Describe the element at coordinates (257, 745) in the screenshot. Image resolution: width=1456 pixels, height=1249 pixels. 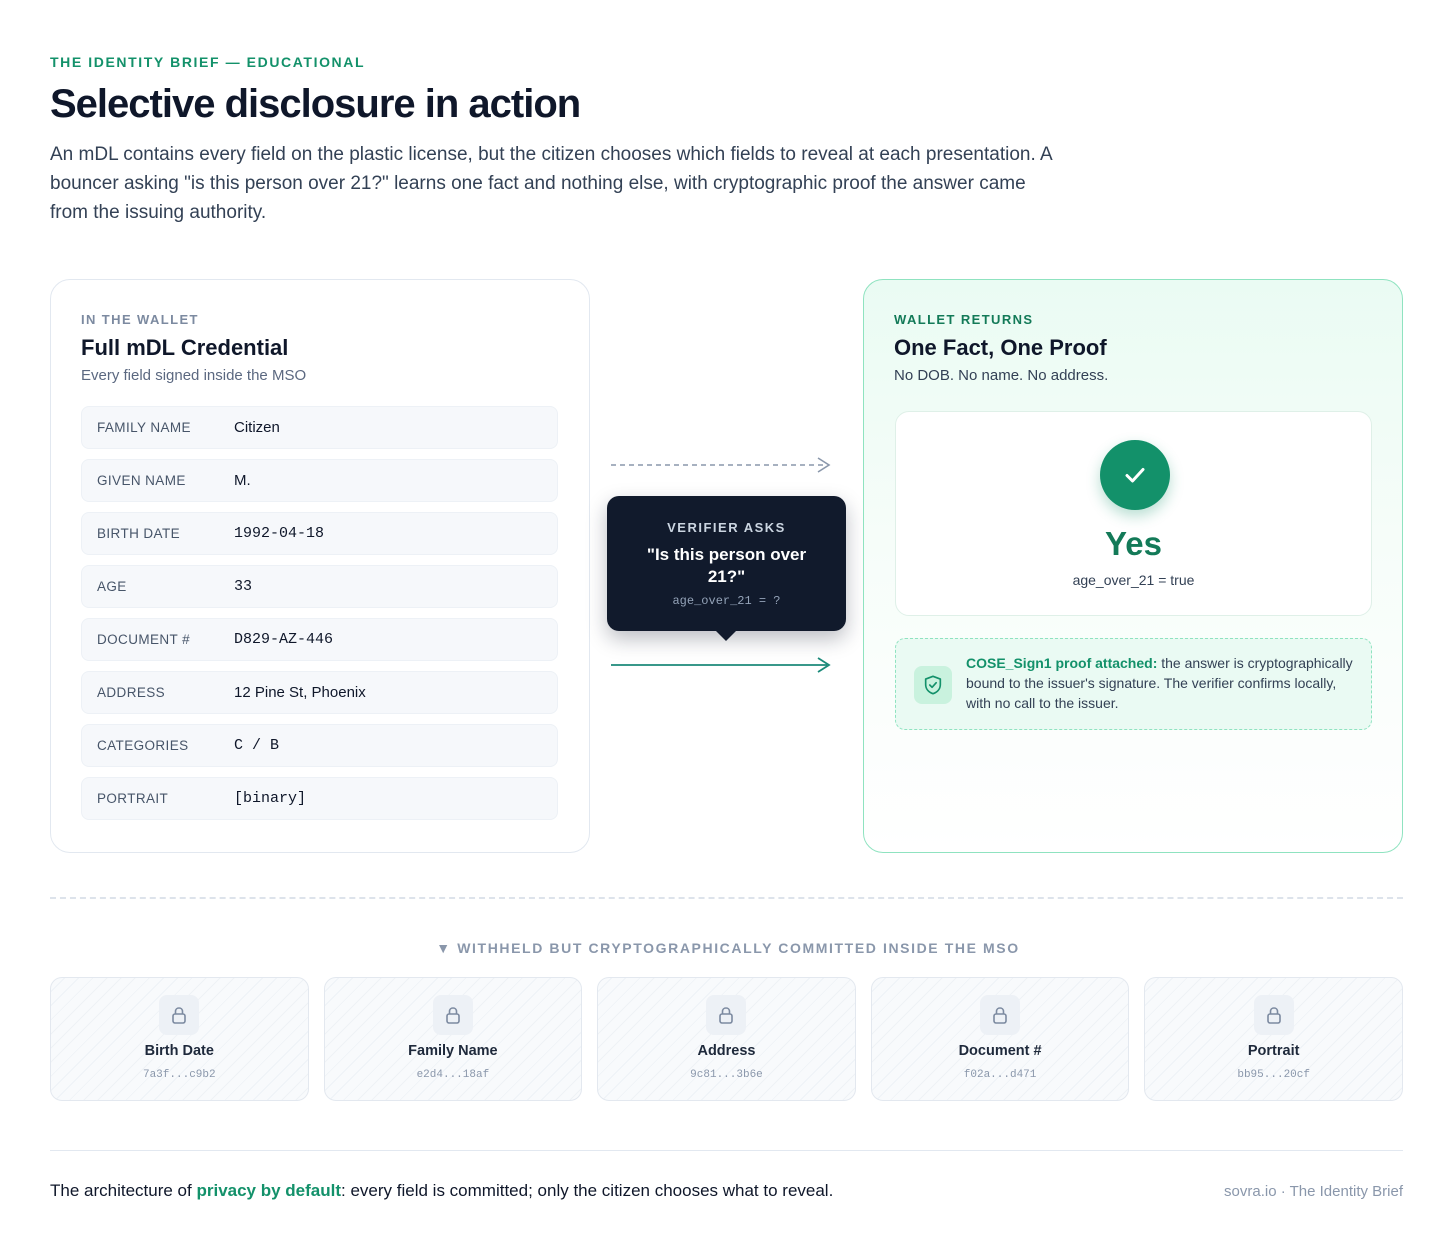
I see `field-value: C / B` at that location.